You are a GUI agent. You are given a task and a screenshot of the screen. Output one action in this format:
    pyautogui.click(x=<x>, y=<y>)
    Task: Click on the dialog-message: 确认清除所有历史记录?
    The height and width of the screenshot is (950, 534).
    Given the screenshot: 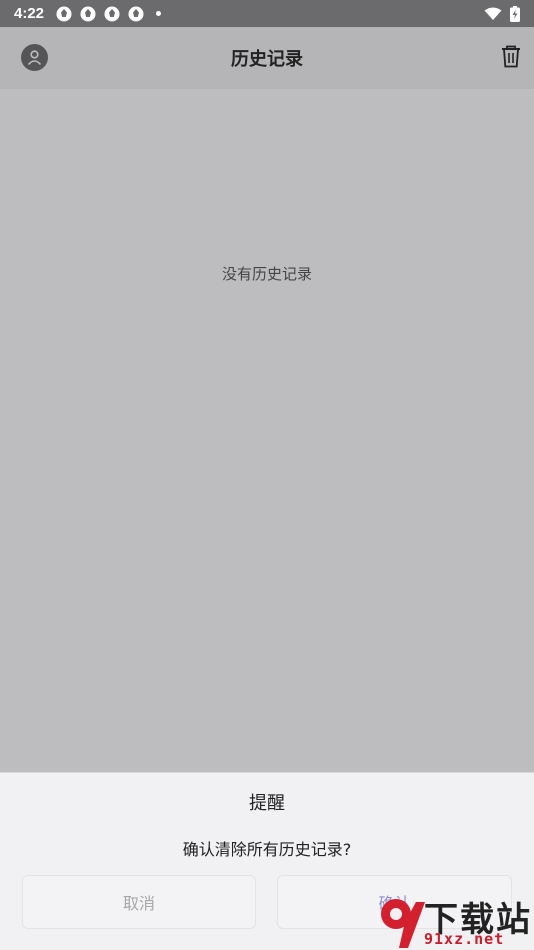 What is the action you would take?
    pyautogui.click(x=267, y=849)
    